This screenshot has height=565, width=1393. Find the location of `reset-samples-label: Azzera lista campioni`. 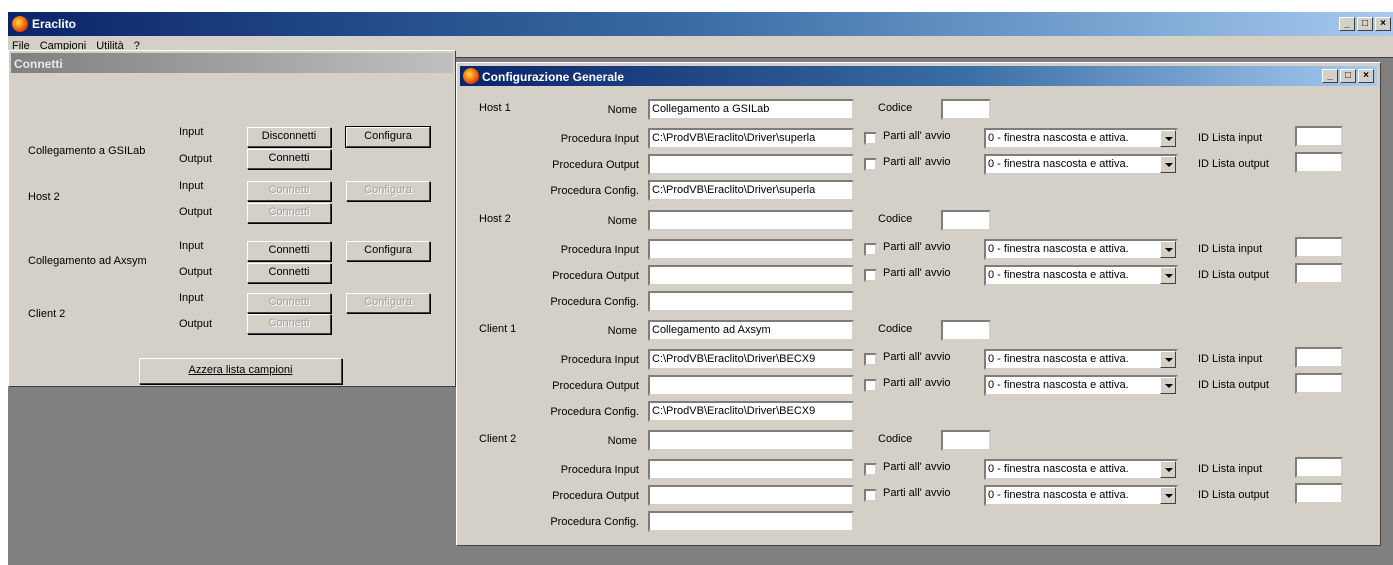

reset-samples-label: Azzera lista campioni is located at coordinates (240, 370).